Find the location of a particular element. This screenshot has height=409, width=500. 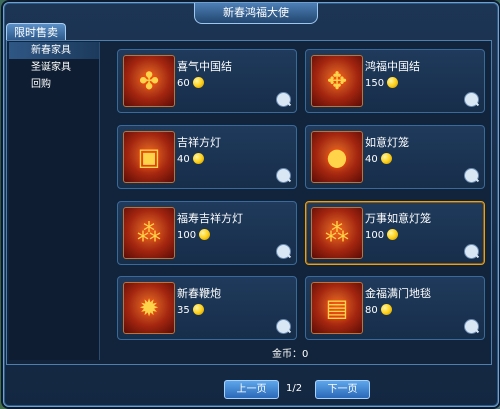

item-name: 金福满门地毯 is located at coordinates (398, 293).